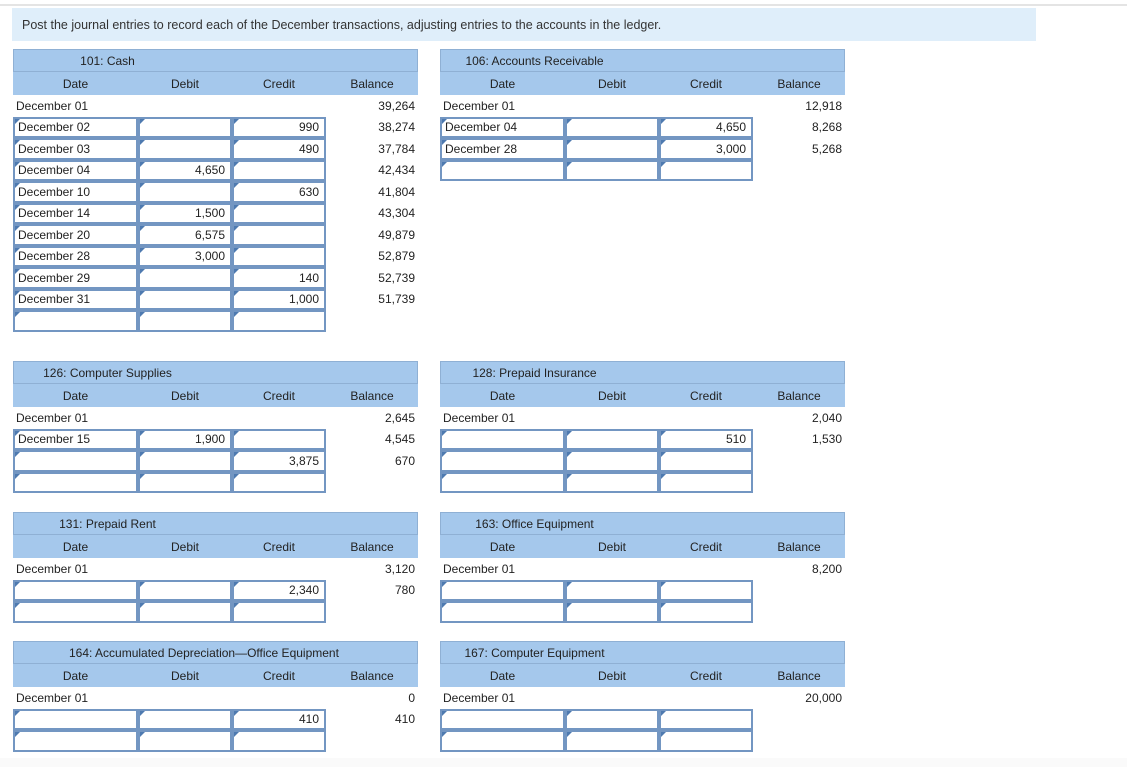 The width and height of the screenshot is (1127, 767). Describe the element at coordinates (706, 439) in the screenshot. I see `credit-field: 510` at that location.